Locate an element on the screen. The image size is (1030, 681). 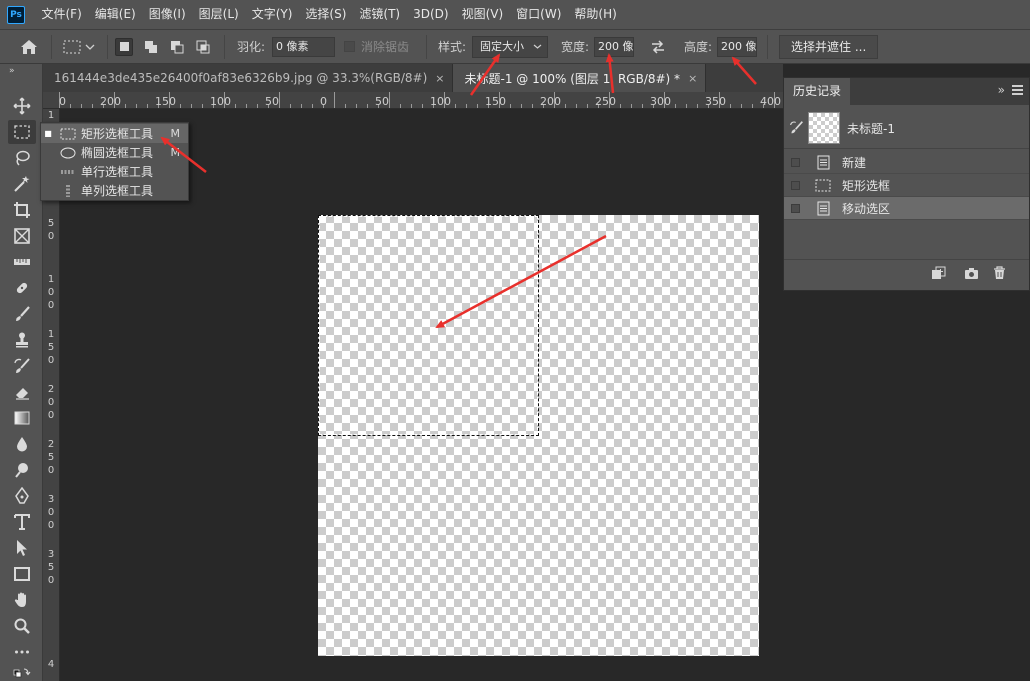
history-state-label: 新建 is located at coordinates (854, 162).